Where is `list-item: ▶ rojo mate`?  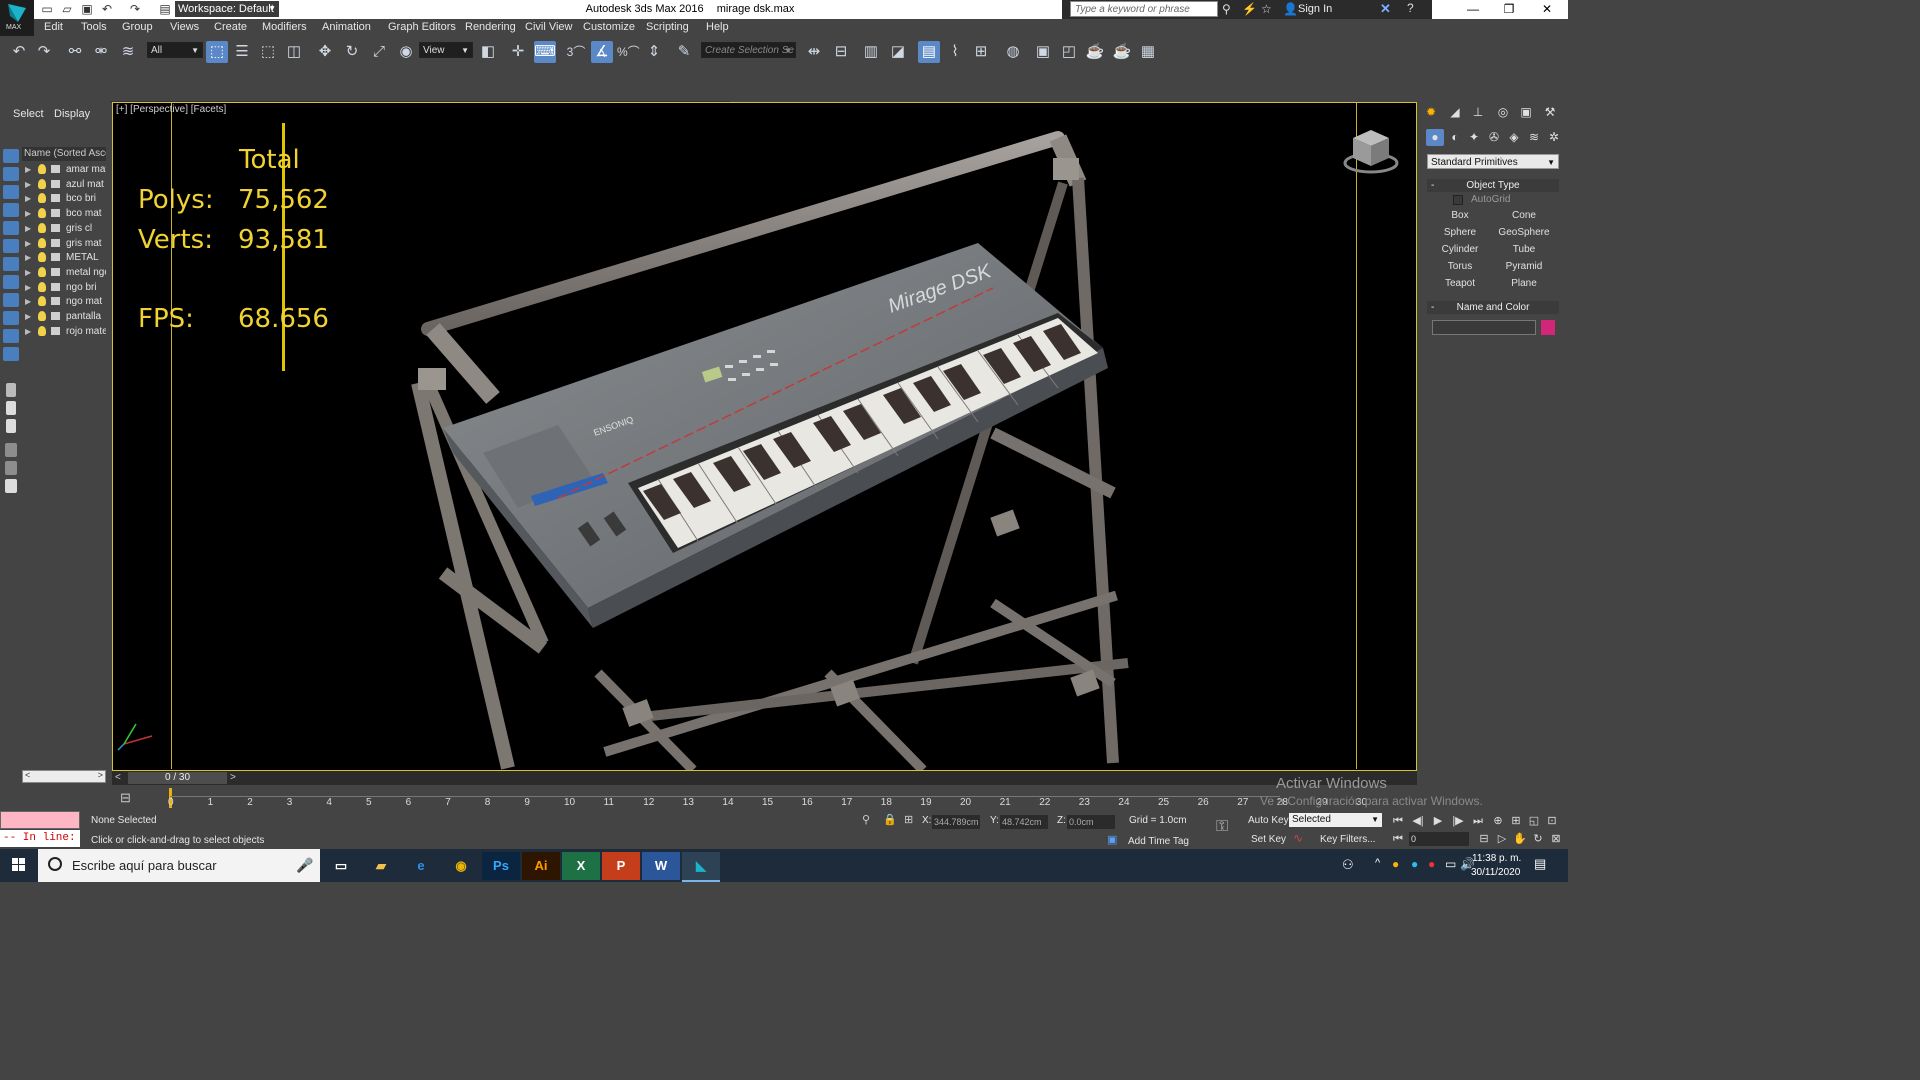 list-item: ▶ rojo mate is located at coordinates (64, 332).